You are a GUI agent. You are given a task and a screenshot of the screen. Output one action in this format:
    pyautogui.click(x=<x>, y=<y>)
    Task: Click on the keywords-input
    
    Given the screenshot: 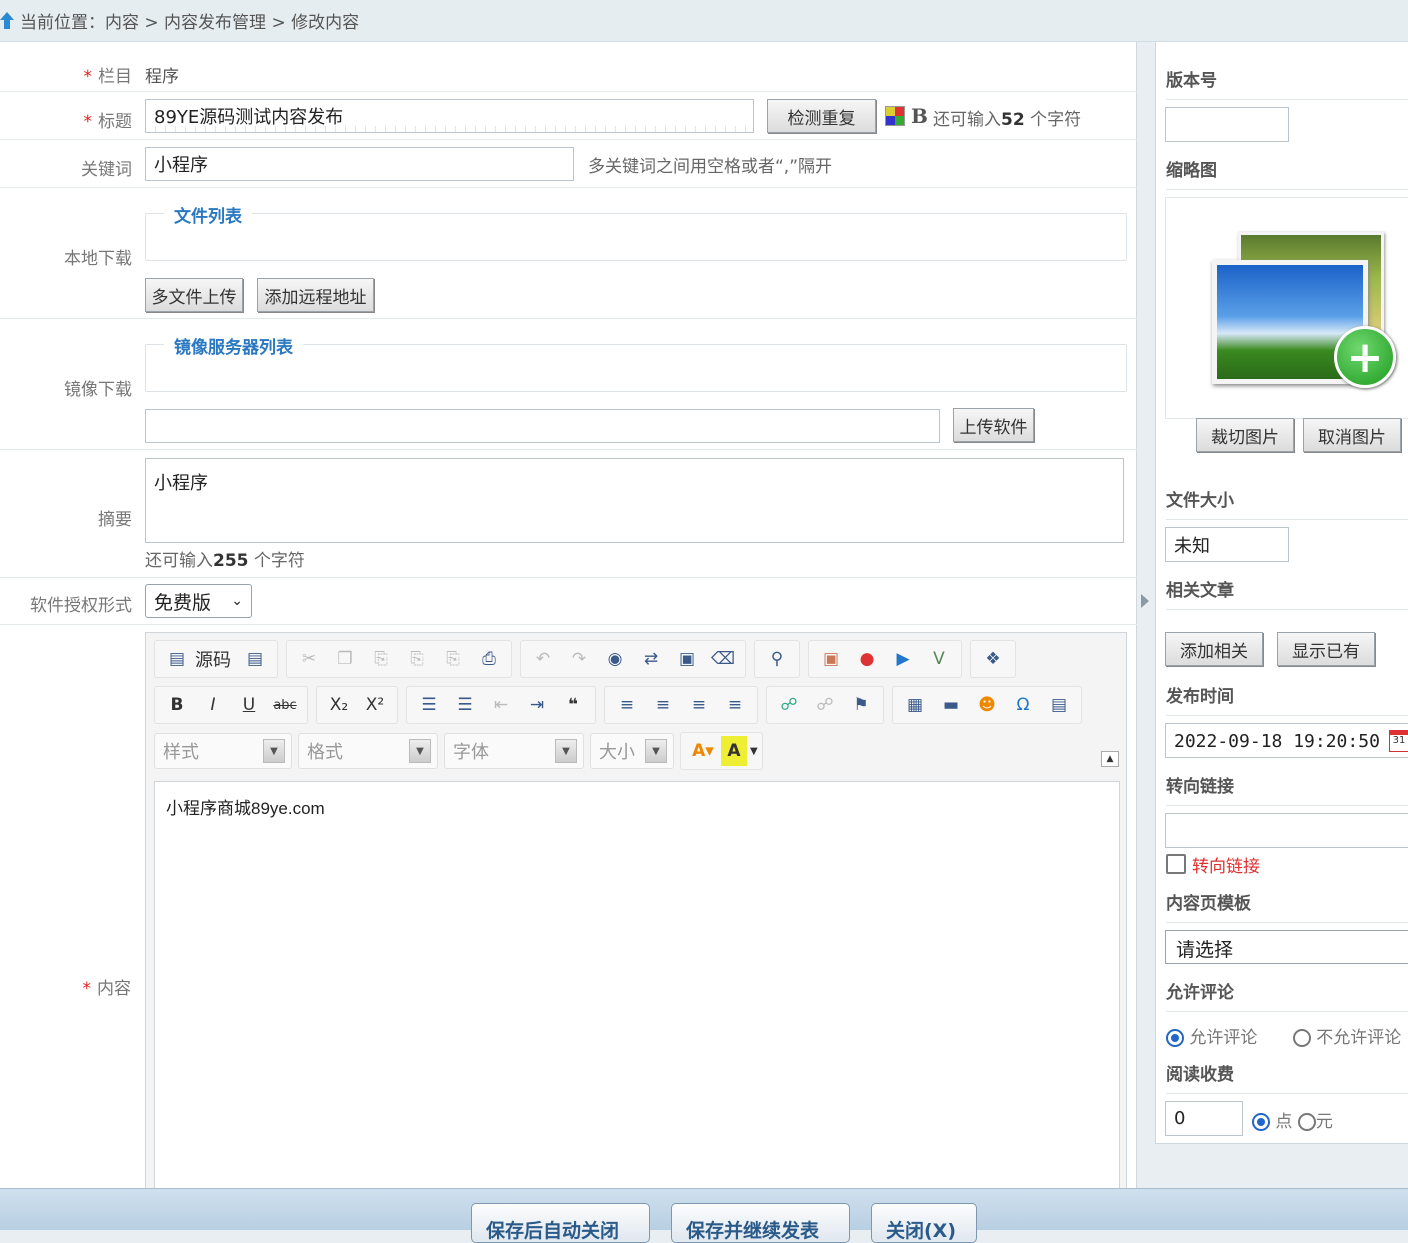 What is the action you would take?
    pyautogui.click(x=359, y=164)
    